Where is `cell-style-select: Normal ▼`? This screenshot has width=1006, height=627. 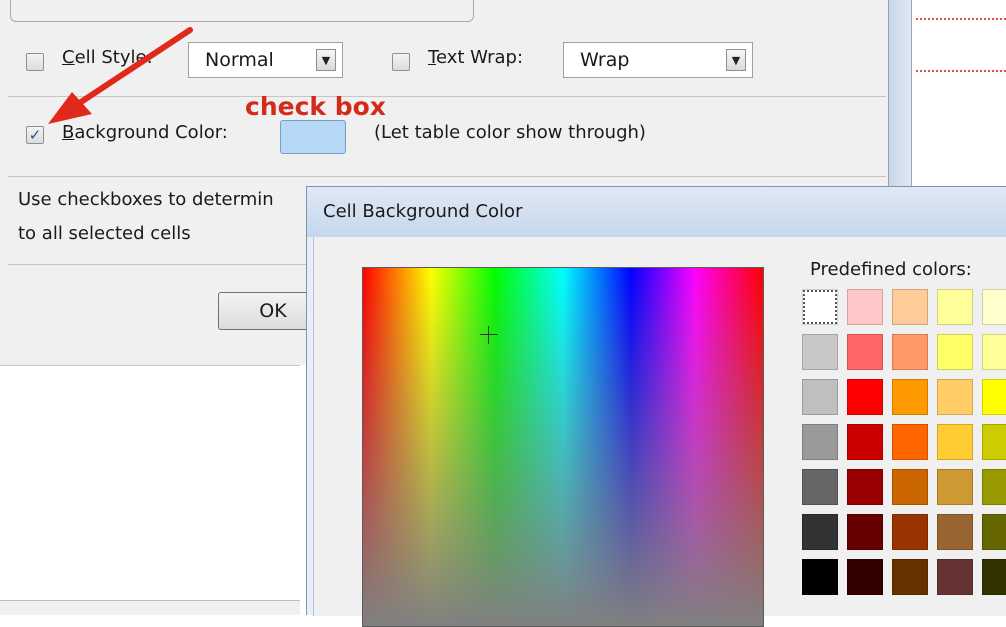 cell-style-select: Normal ▼ is located at coordinates (265, 60).